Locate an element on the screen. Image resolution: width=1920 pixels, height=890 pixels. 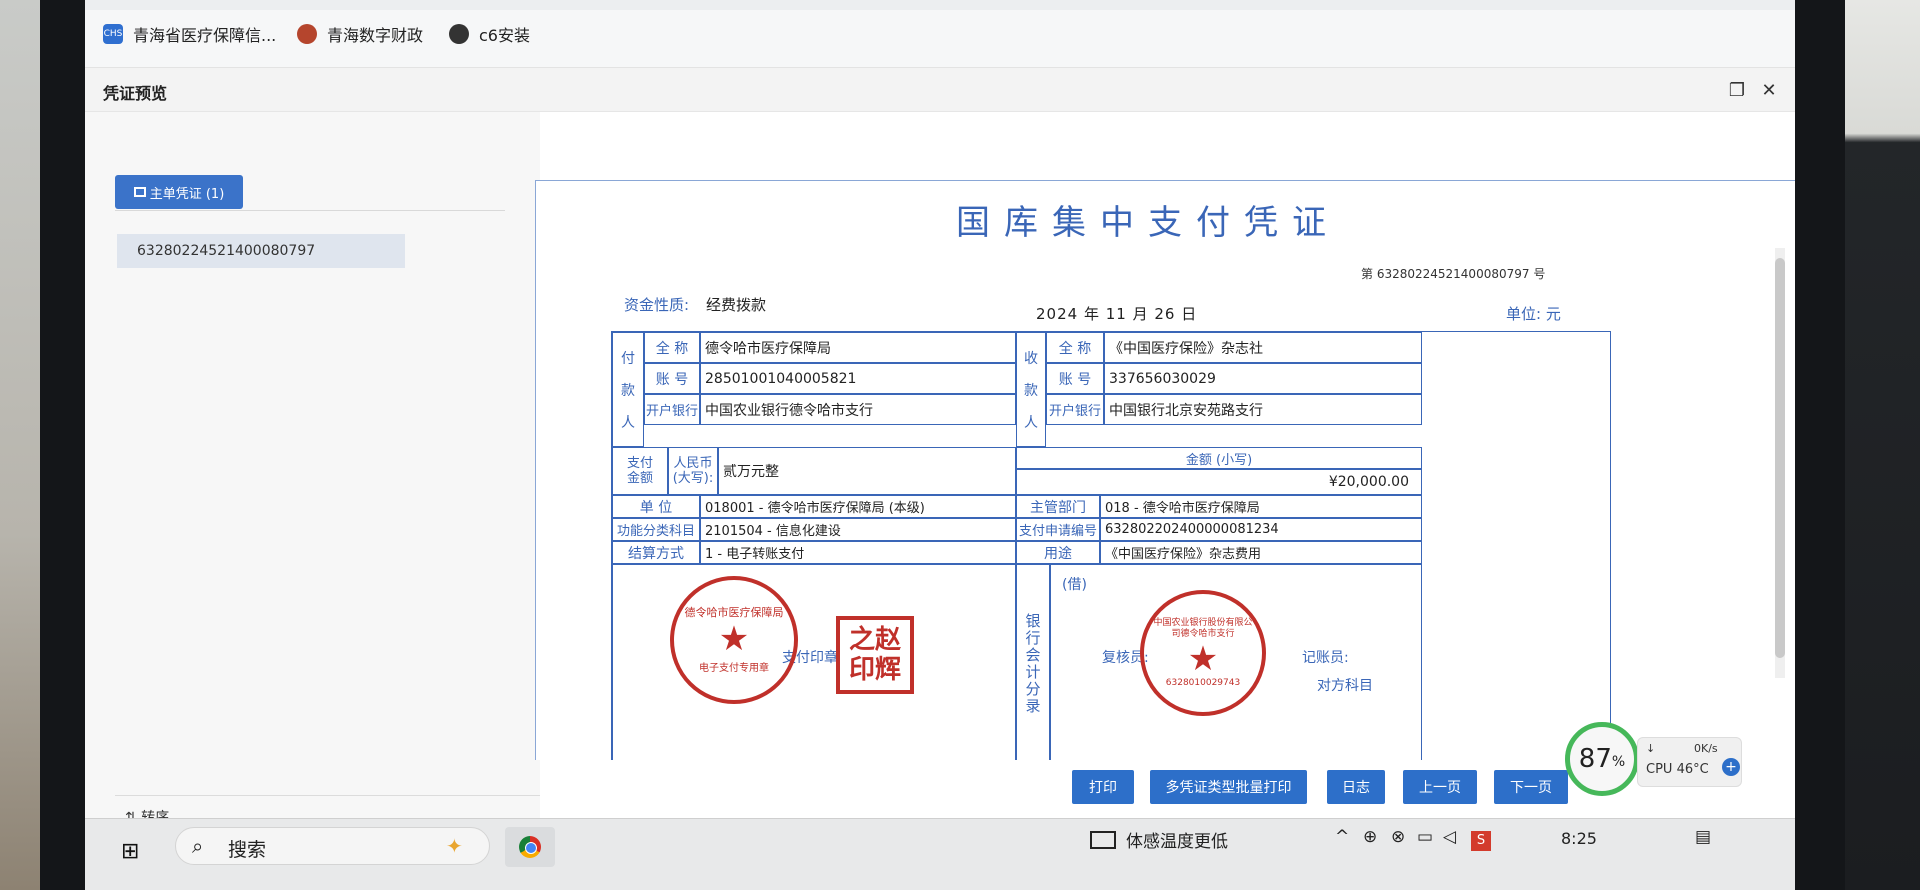
amount-in-figures: ¥20,000.00 is located at coordinates (1219, 482).